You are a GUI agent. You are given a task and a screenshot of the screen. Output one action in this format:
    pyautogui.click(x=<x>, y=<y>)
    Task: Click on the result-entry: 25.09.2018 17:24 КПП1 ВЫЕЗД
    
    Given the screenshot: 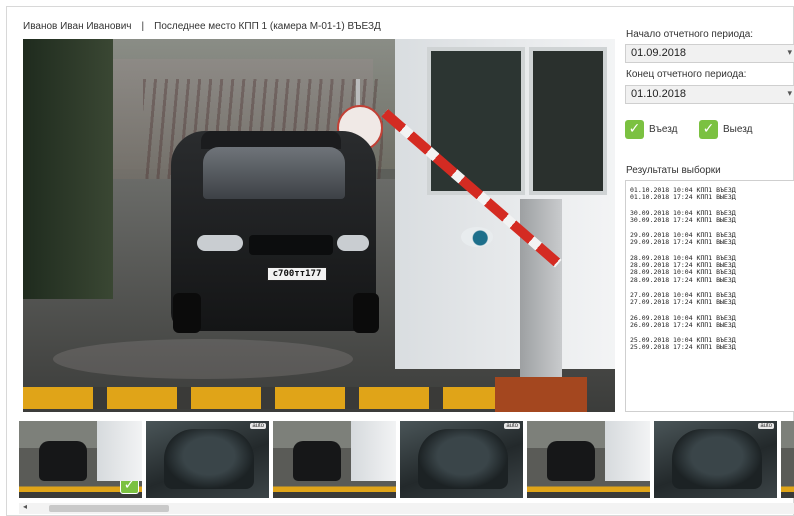 What is the action you would take?
    pyautogui.click(x=712, y=348)
    